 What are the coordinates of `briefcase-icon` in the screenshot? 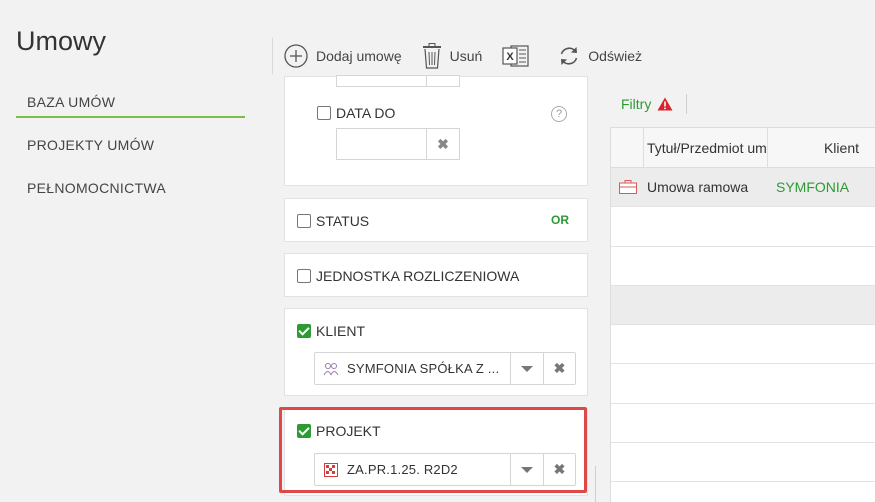 It's located at (627, 187).